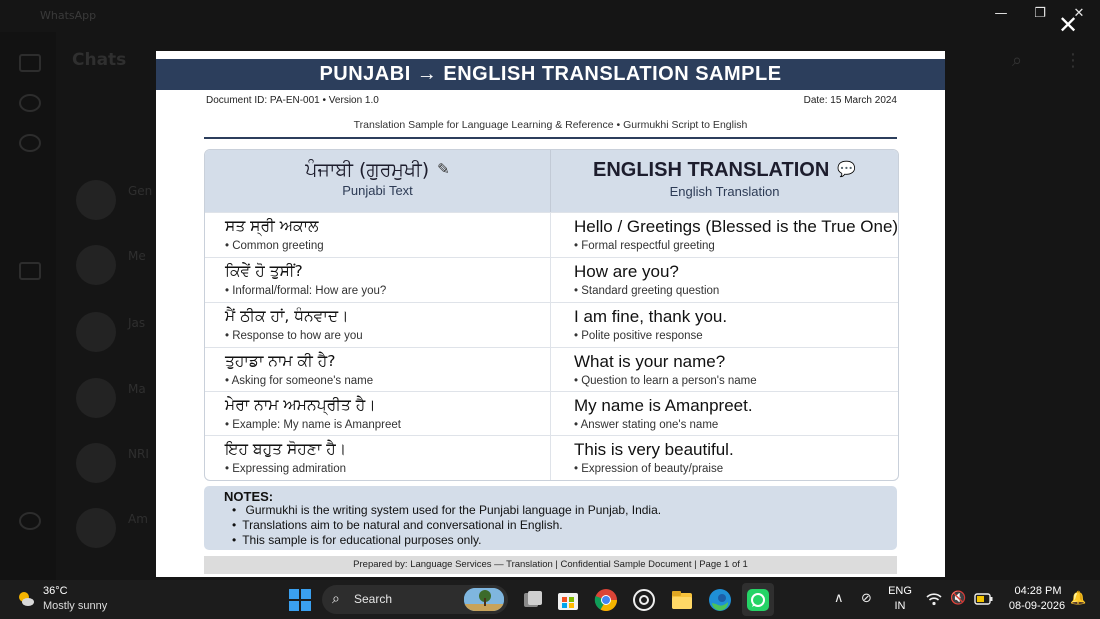  I want to click on search-label: Search, so click(373, 599).